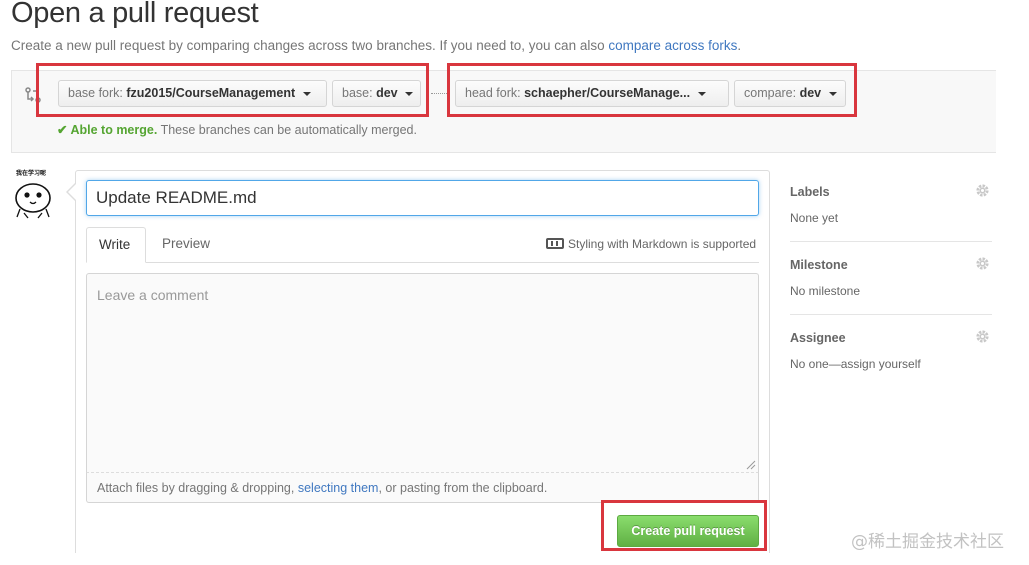 The height and width of the screenshot is (565, 1029). I want to click on merge-status-label: Able to merge., so click(114, 130).